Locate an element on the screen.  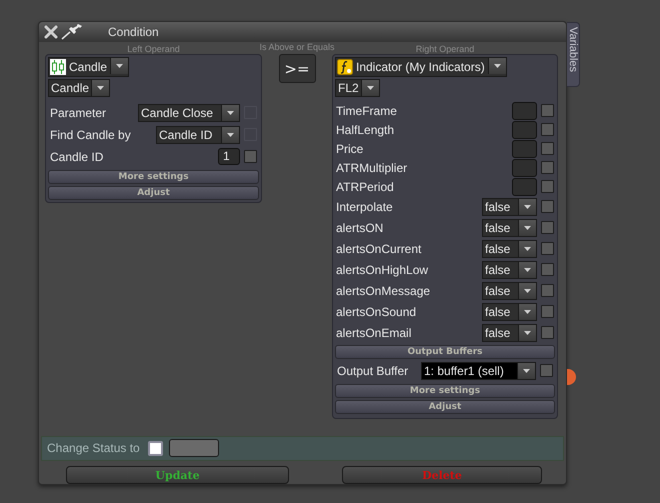
parameter-label: alertsOnMessage is located at coordinates (384, 291).